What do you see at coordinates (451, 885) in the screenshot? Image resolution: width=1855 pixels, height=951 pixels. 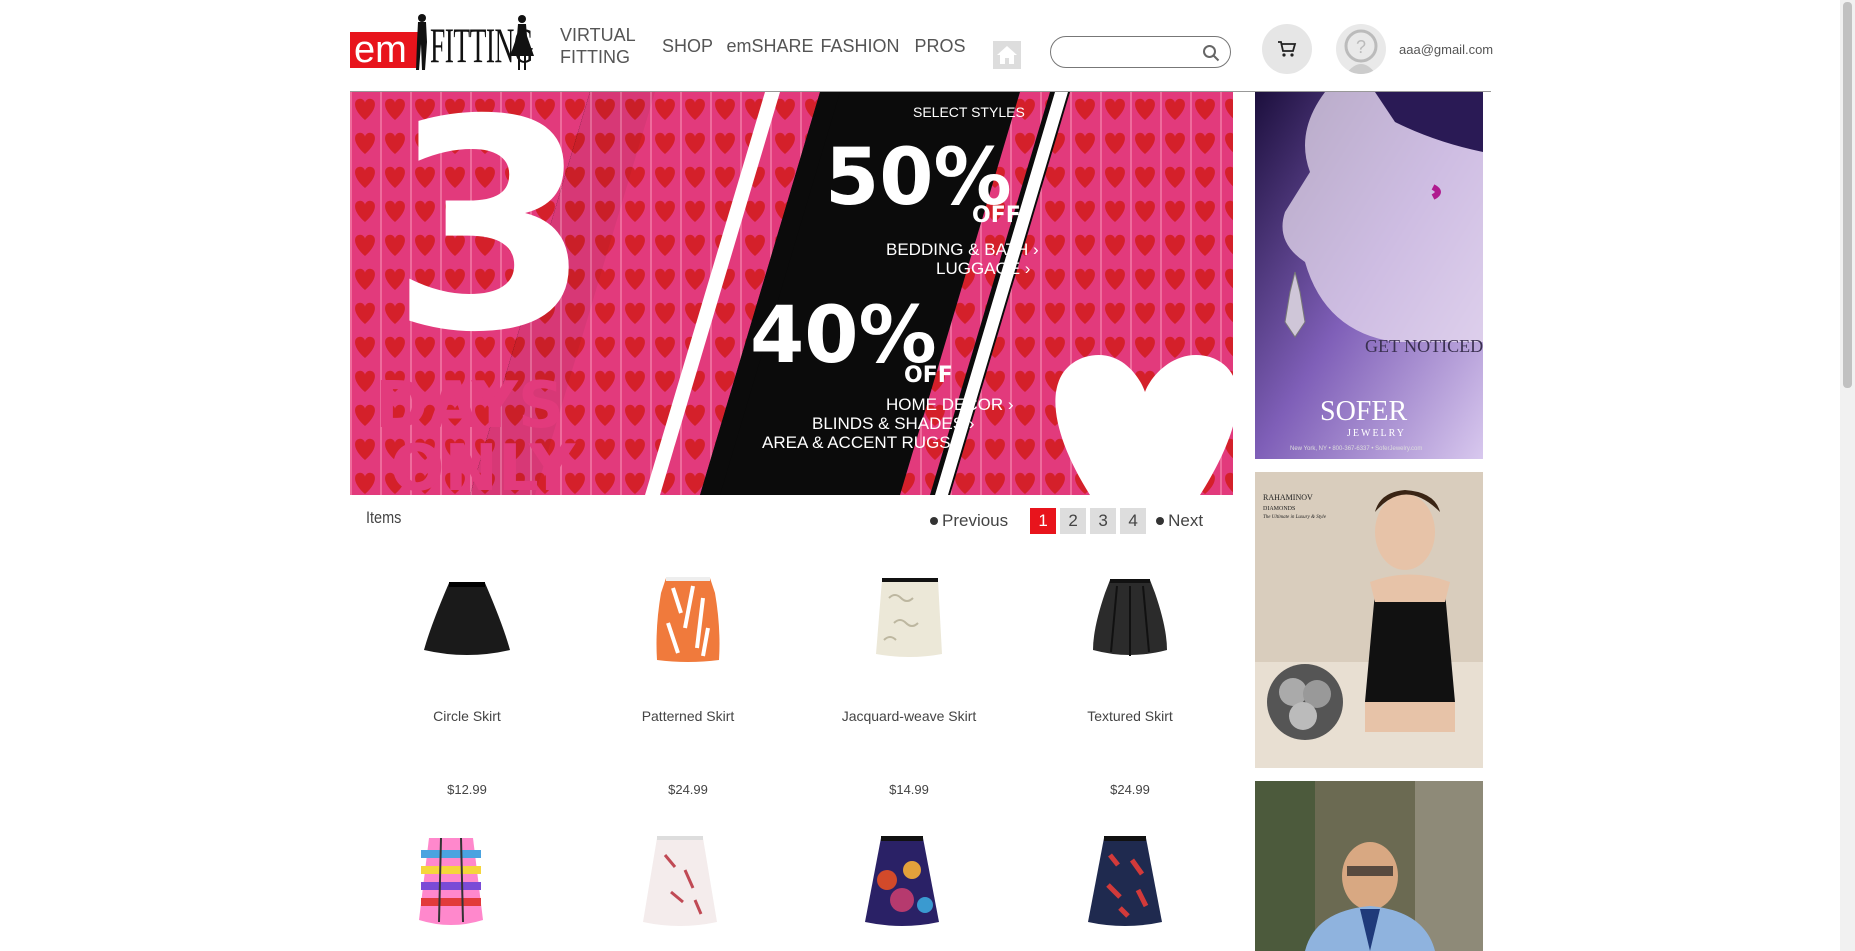 I see `striped-skirt-image` at bounding box center [451, 885].